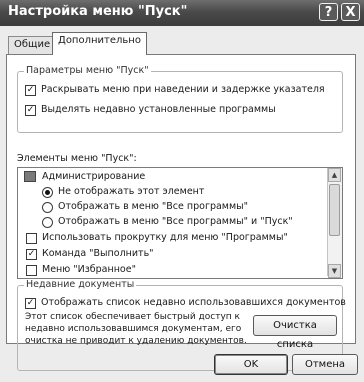 This screenshot has height=382, width=364. What do you see at coordinates (31, 238) in the screenshot?
I see `scroll-programs-checkbox` at bounding box center [31, 238].